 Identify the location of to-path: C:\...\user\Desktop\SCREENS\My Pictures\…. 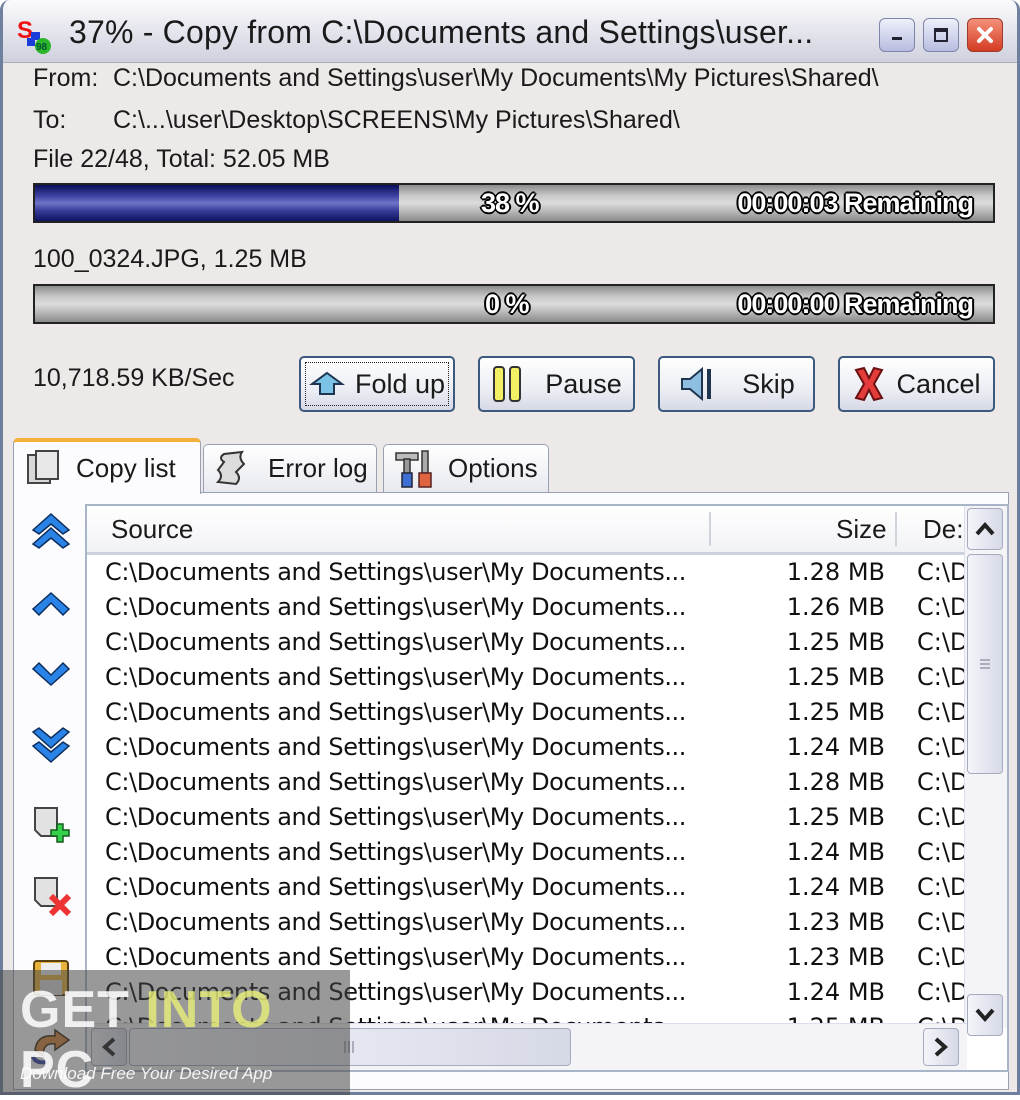
(396, 120).